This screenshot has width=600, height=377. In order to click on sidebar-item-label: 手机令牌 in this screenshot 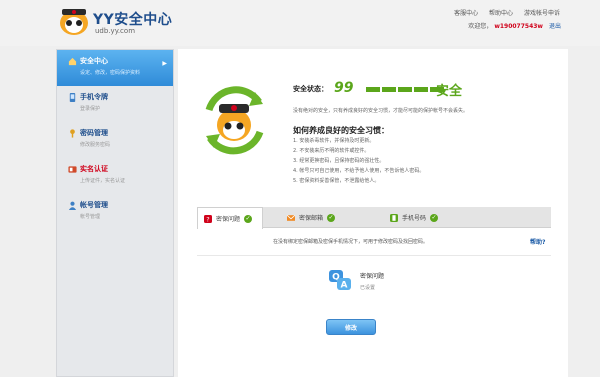, I will do `click(94, 97)`.